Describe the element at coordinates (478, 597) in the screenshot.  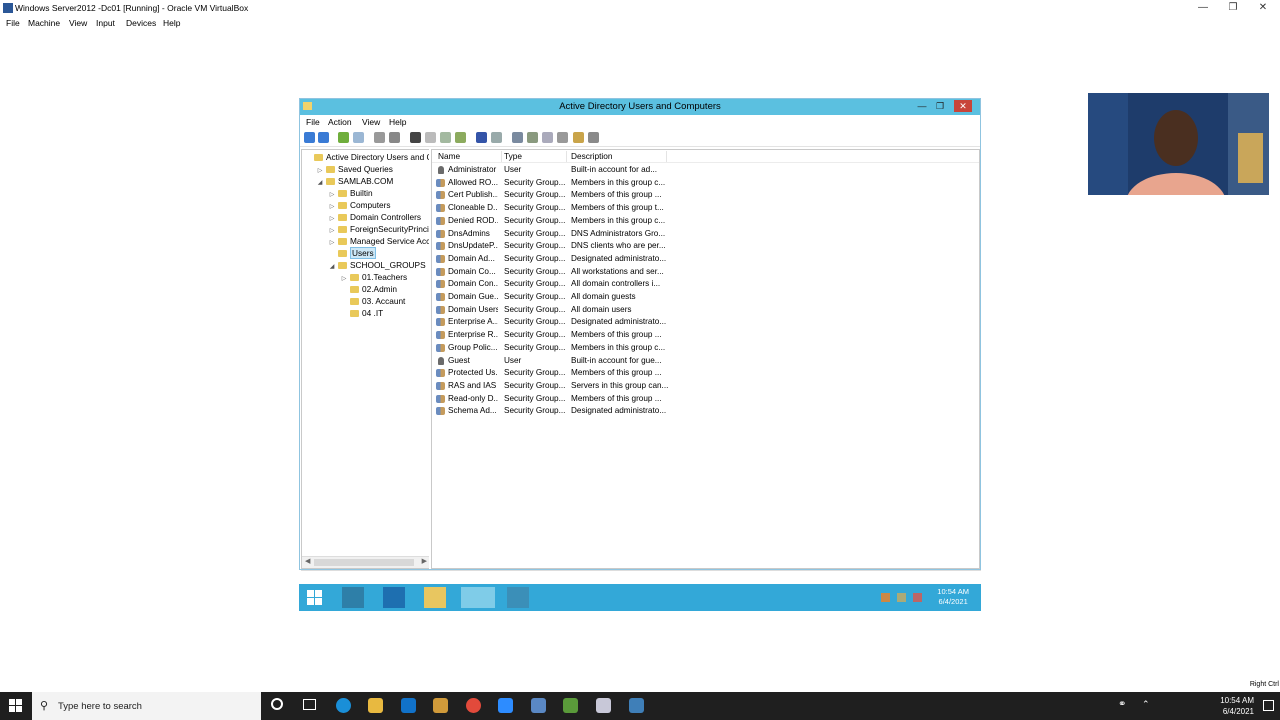
I see `aduc-taskbar-icon` at that location.